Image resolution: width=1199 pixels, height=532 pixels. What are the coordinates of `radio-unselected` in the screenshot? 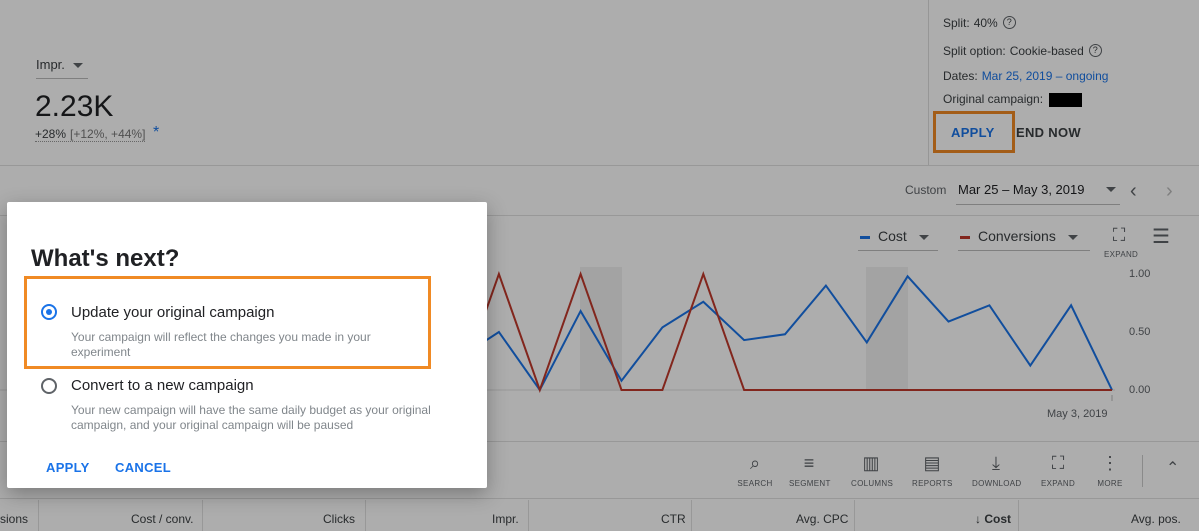 It's located at (49, 386).